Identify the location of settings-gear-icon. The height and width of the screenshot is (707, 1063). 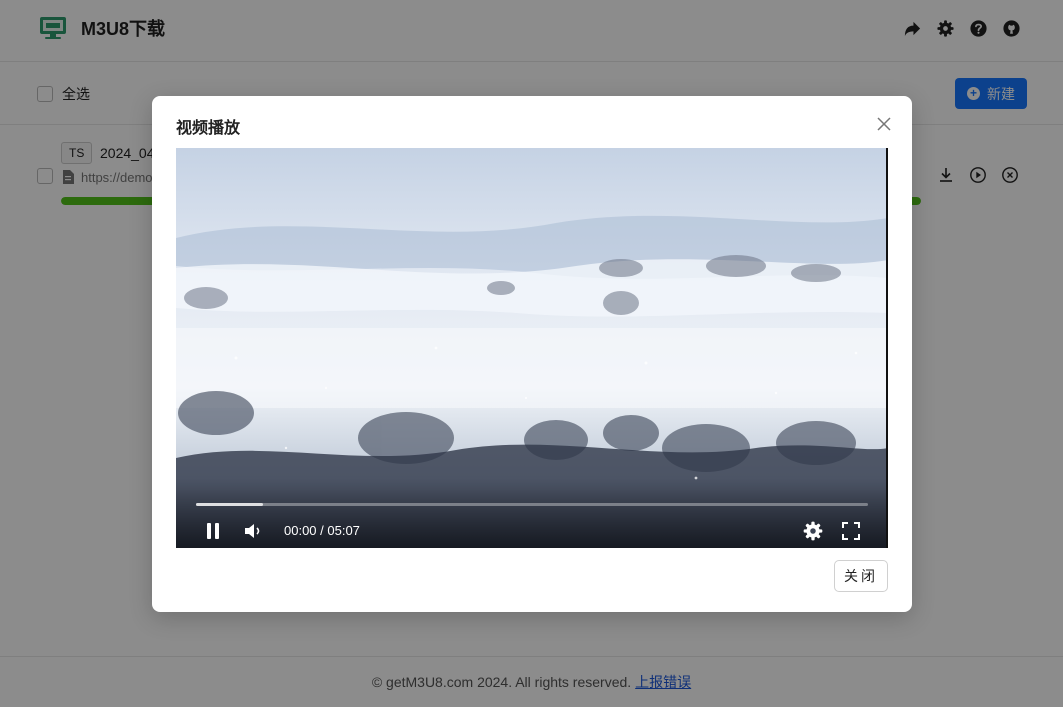
(813, 531).